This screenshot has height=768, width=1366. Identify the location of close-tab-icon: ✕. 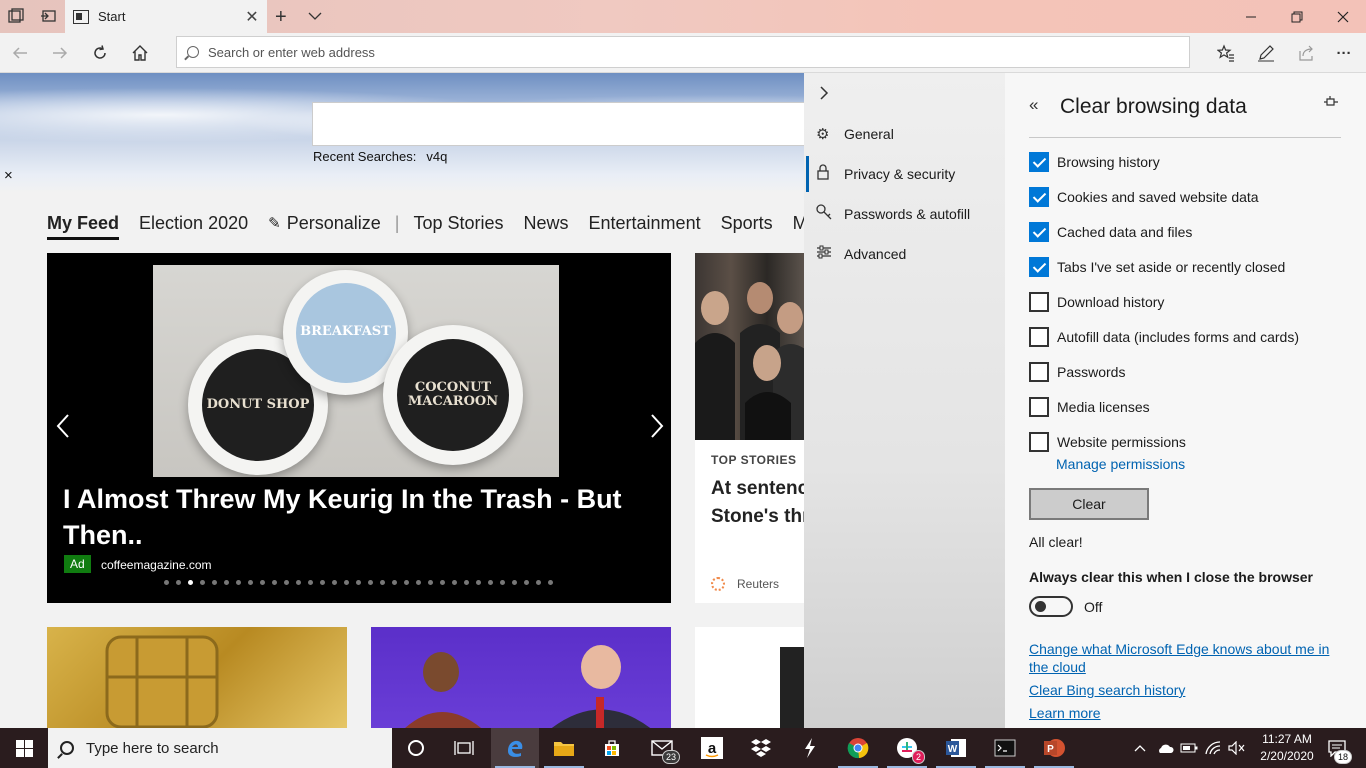
(252, 17).